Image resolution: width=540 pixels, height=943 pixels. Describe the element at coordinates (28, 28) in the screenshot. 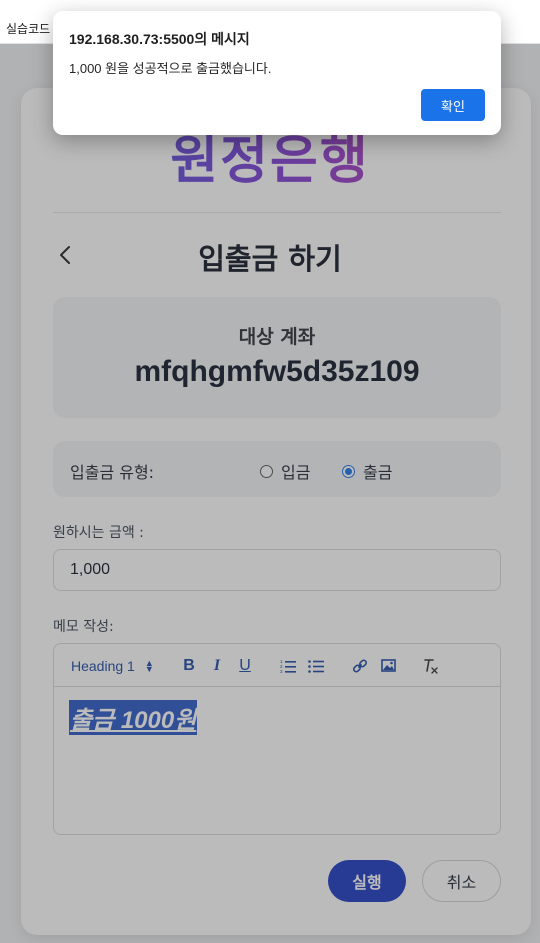

I see `bookmark-item: 실습코드` at that location.